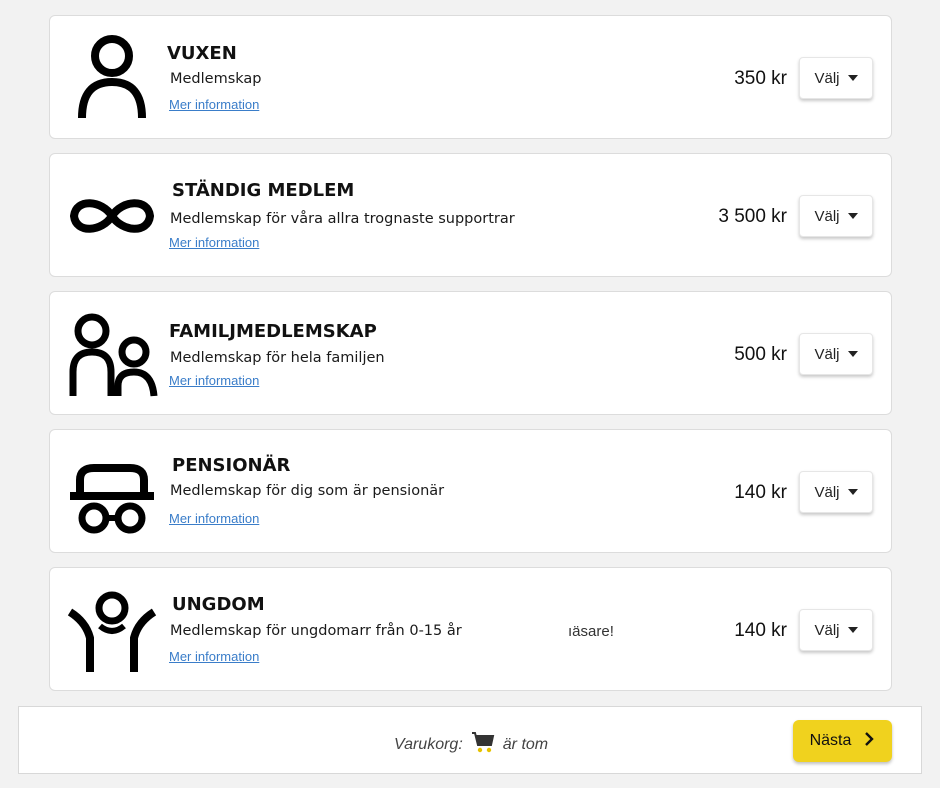  What do you see at coordinates (760, 354) in the screenshot?
I see `membership-price: 500 kr` at bounding box center [760, 354].